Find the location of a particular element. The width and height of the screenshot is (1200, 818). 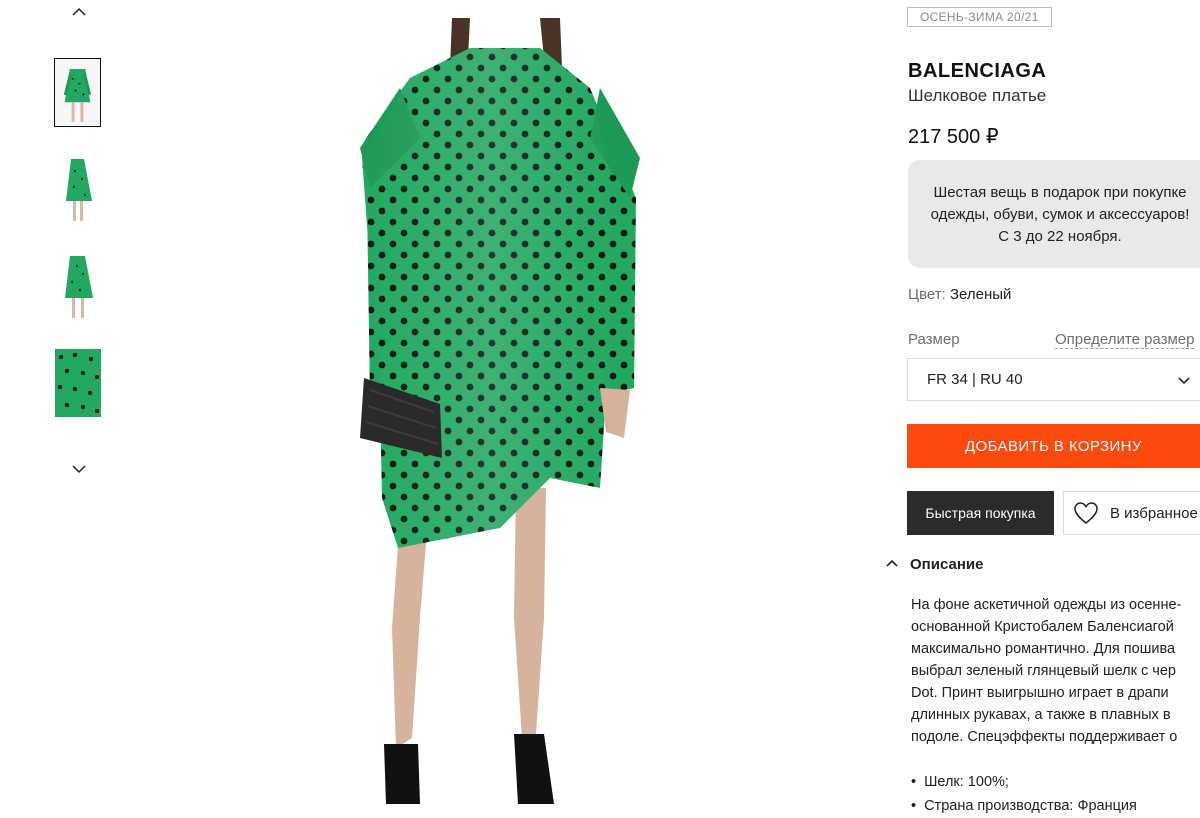

size-select: FR 34 | RU 40 is located at coordinates (1053, 379).